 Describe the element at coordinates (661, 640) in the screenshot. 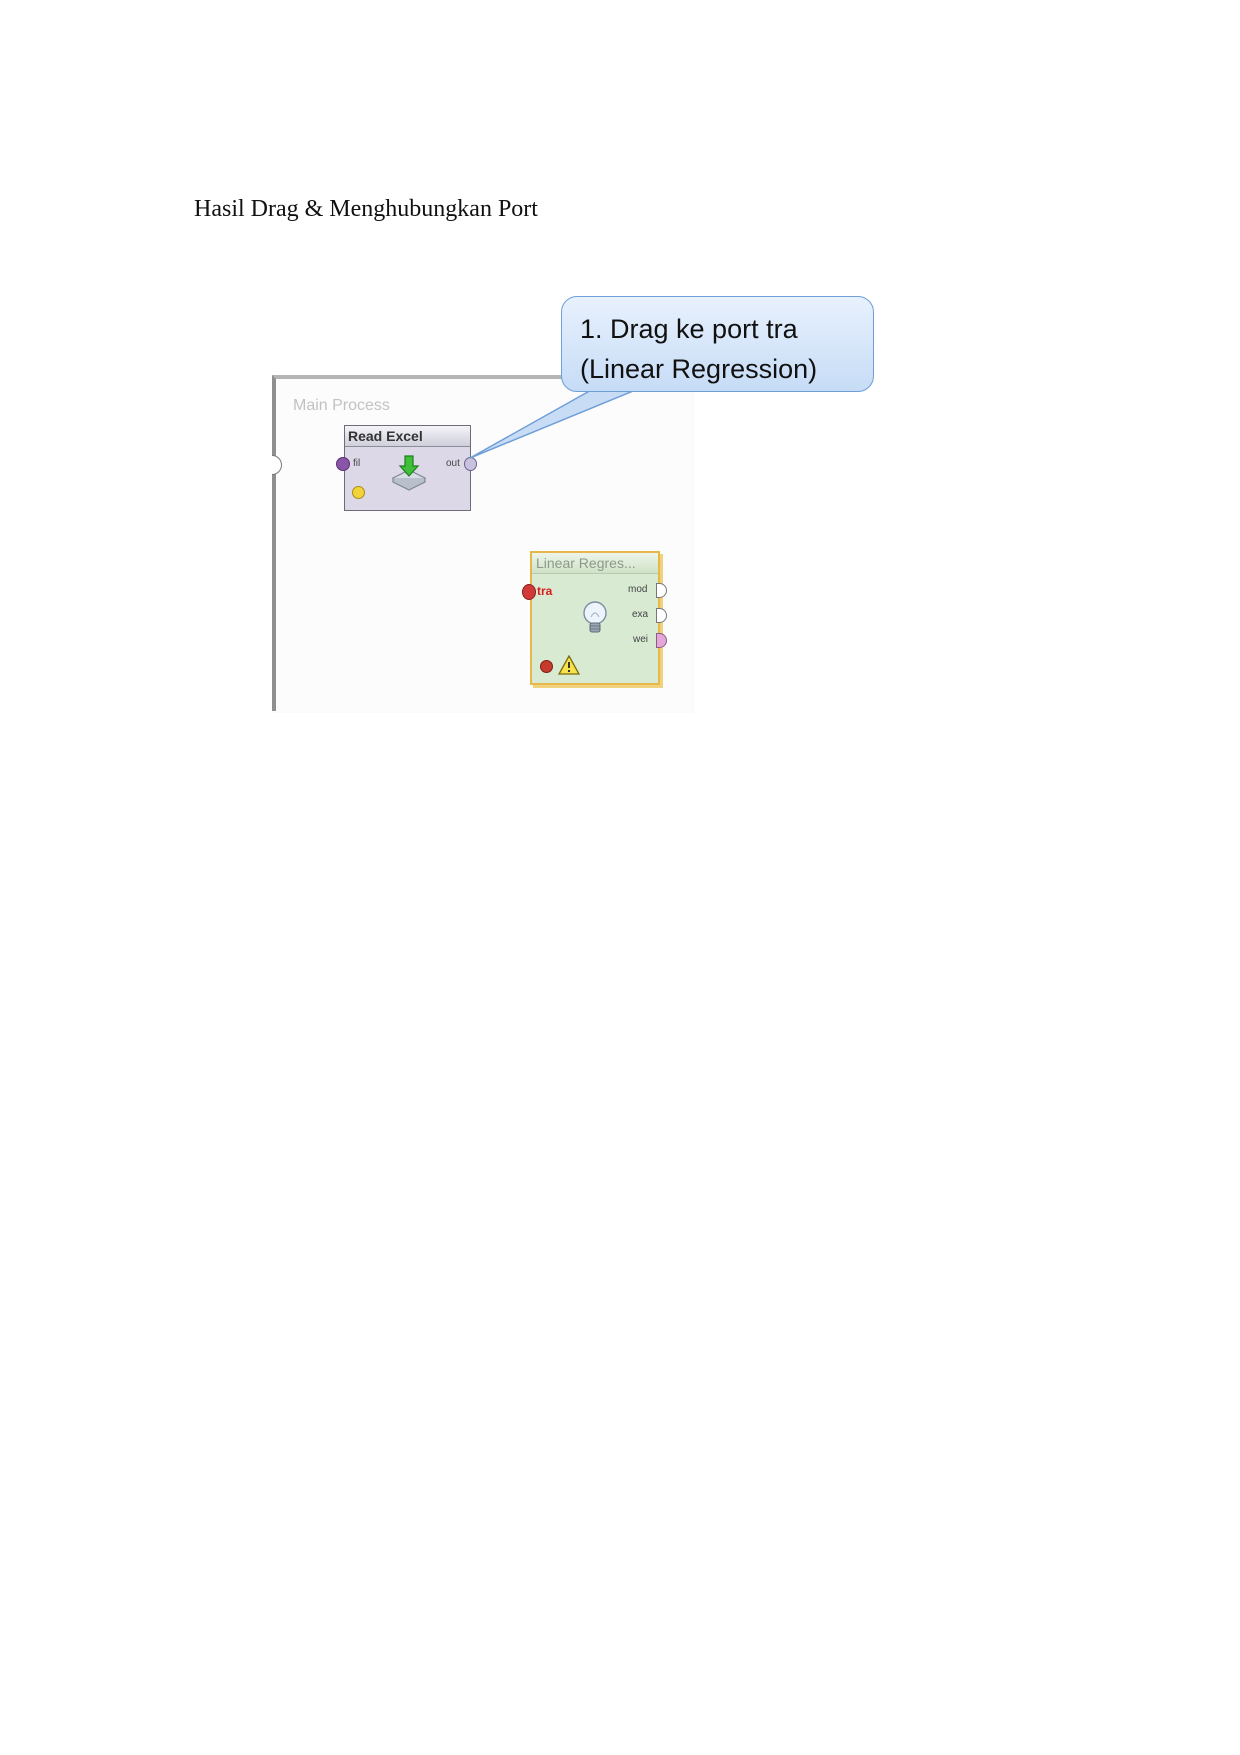

I see `linear-regression-wei-port` at that location.